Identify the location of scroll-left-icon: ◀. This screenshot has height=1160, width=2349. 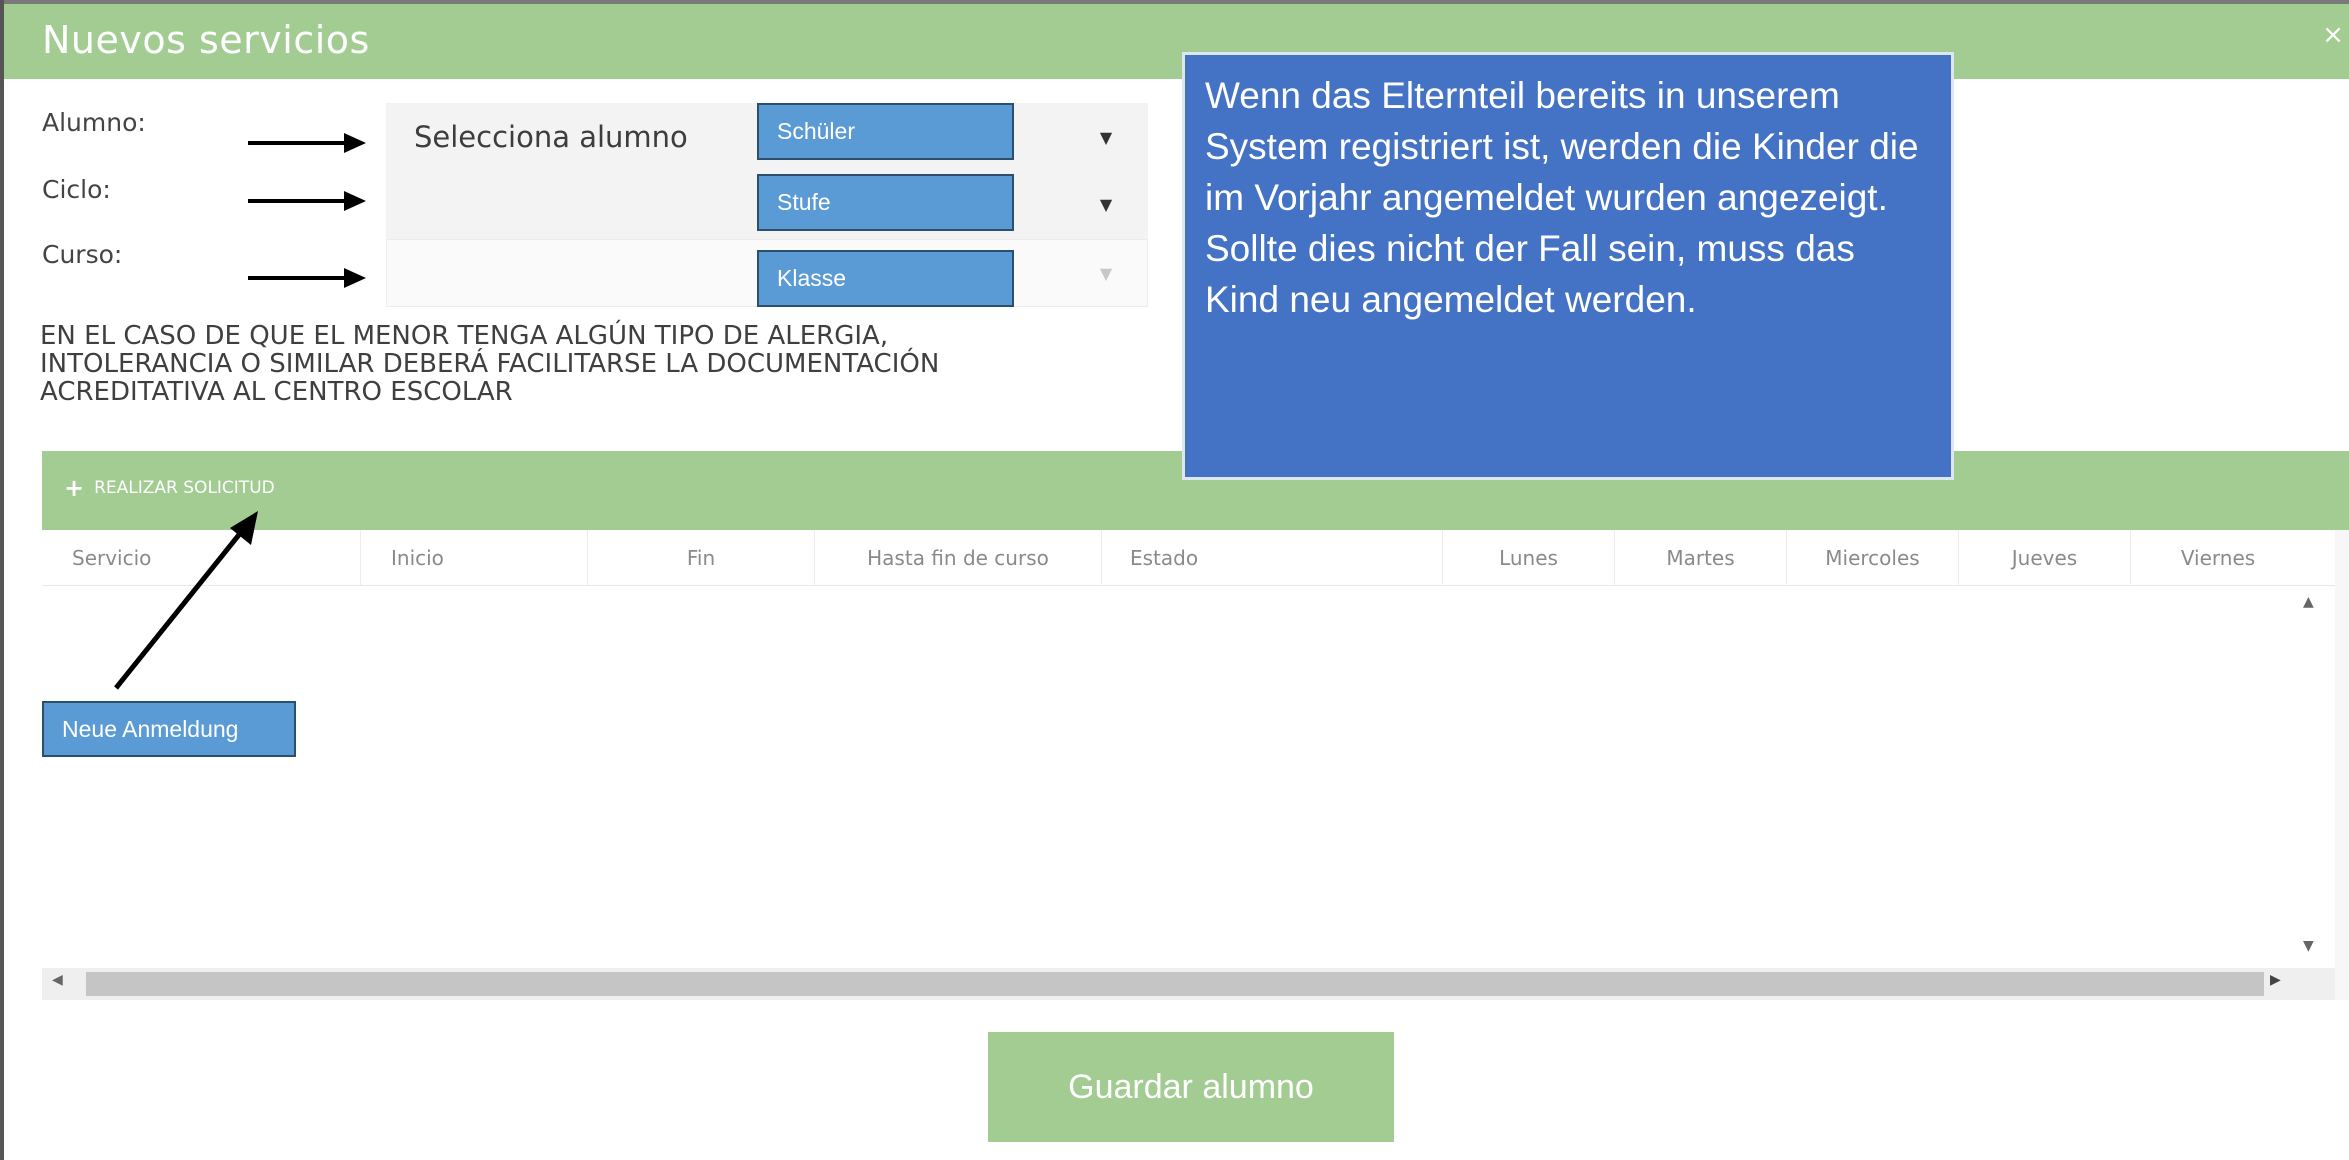
(57, 980).